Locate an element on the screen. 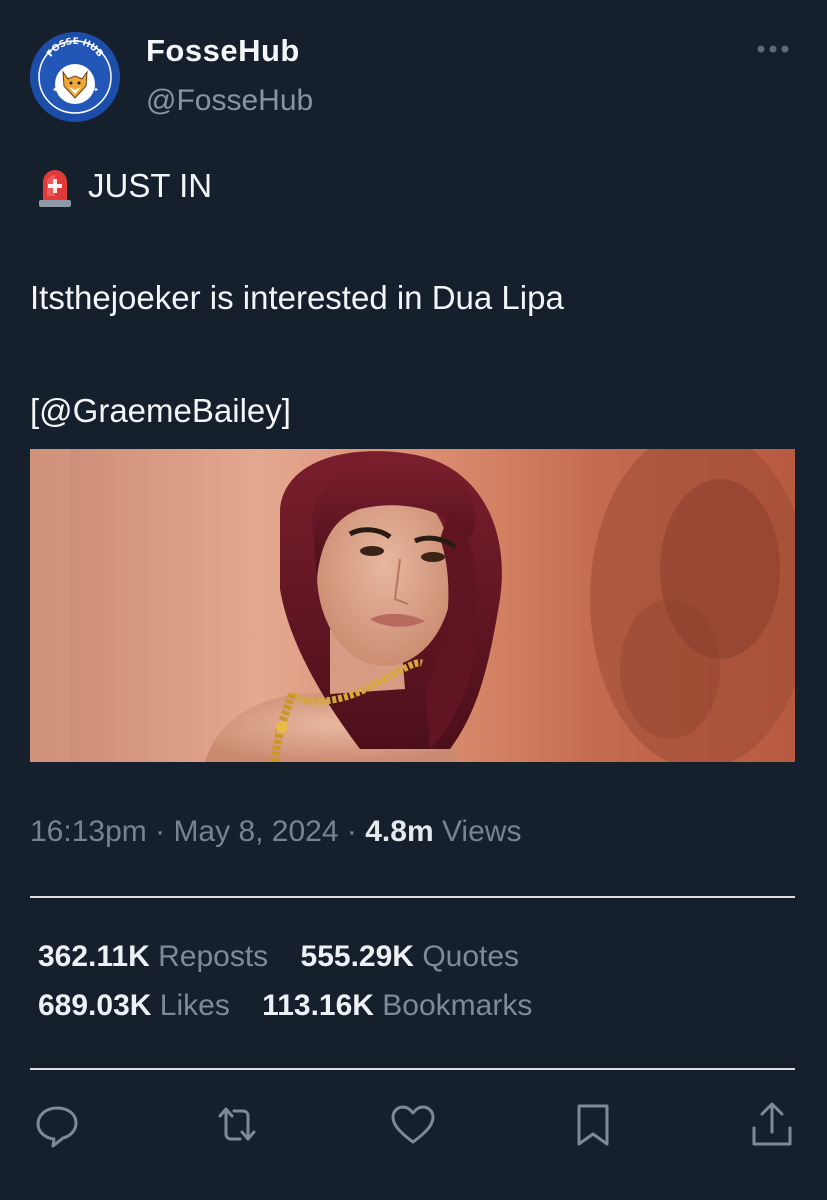 The height and width of the screenshot is (1200, 827). like-icon is located at coordinates (413, 1125).